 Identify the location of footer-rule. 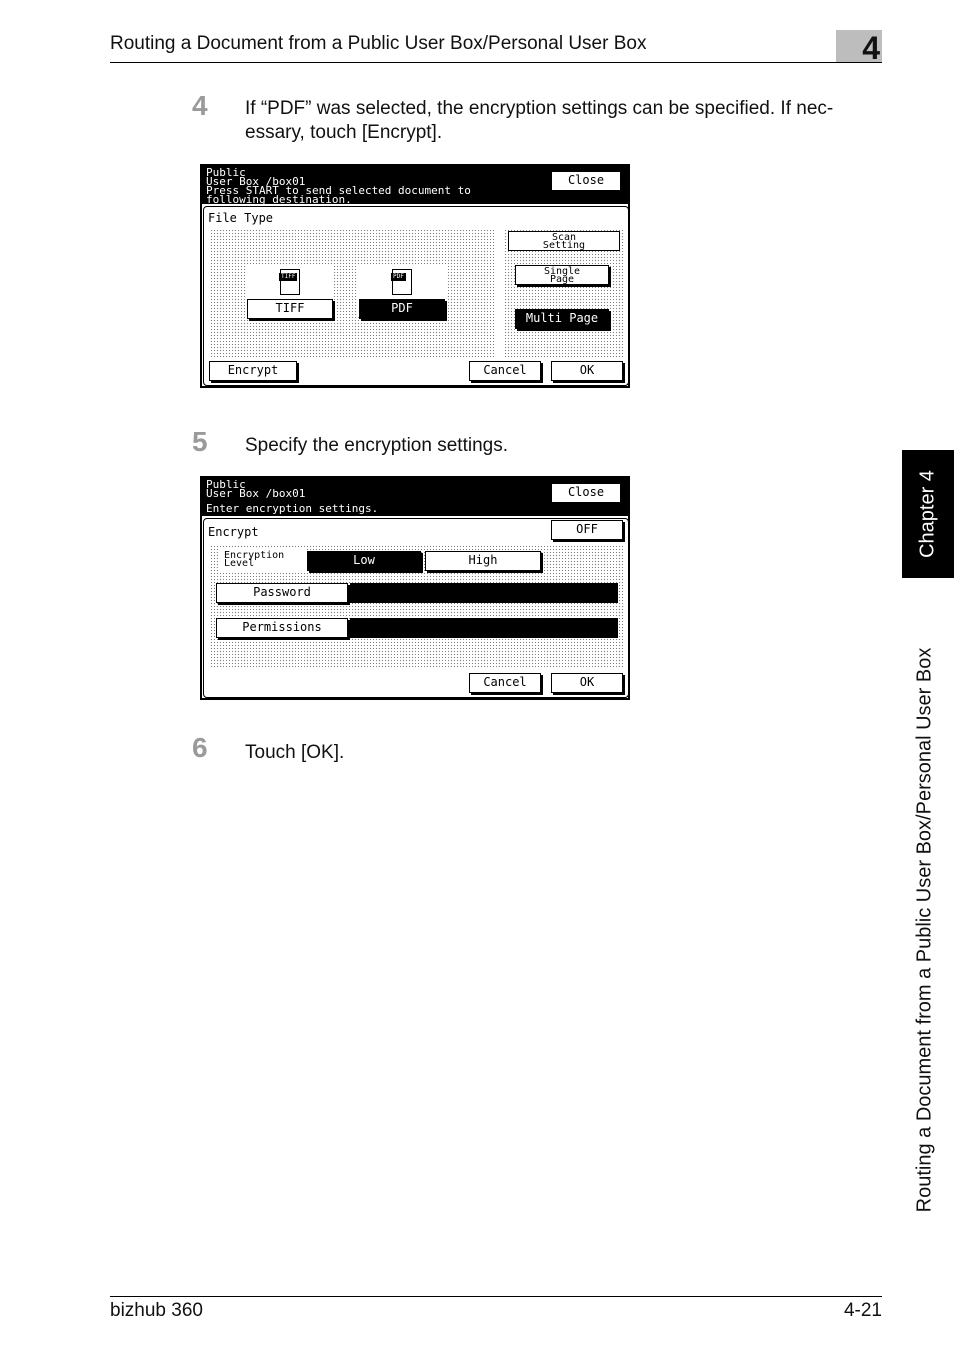
(496, 1296).